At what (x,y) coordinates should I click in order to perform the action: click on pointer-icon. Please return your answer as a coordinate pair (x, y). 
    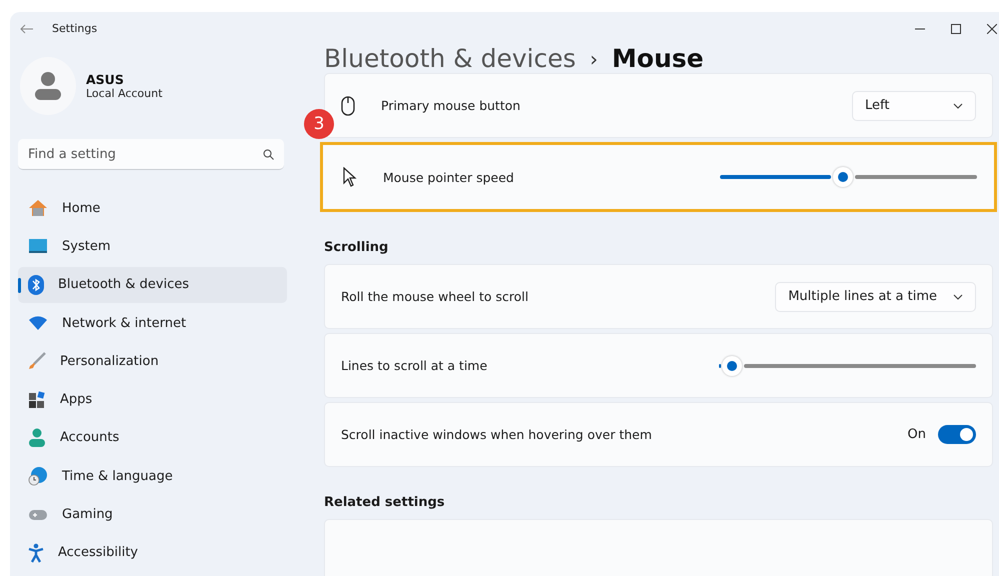
    Looking at the image, I should click on (350, 177).